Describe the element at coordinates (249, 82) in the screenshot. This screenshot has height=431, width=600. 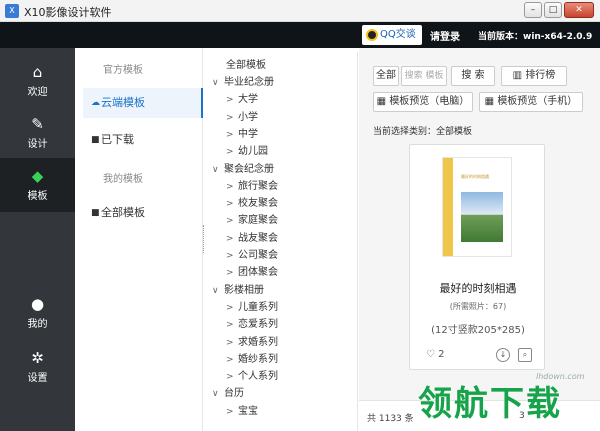
I see `tree-item-label: 毕业纪念册` at that location.